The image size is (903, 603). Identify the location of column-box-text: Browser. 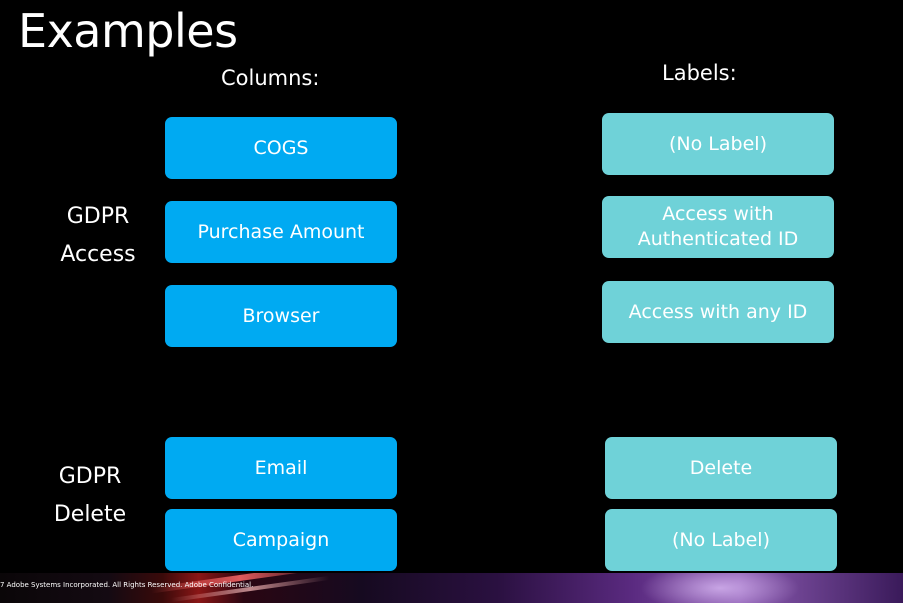
(281, 315).